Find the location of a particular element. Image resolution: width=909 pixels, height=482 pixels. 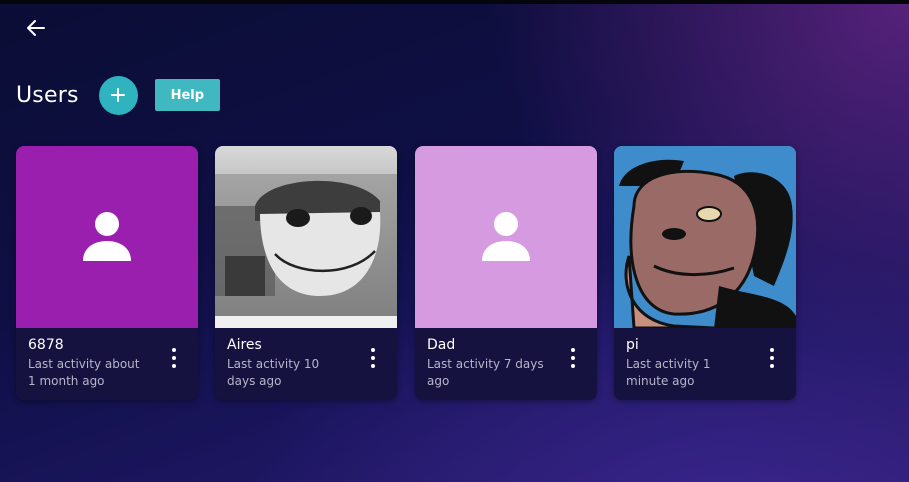

user-card-6878: 6878 Last activity about 1 month ago is located at coordinates (107, 273).